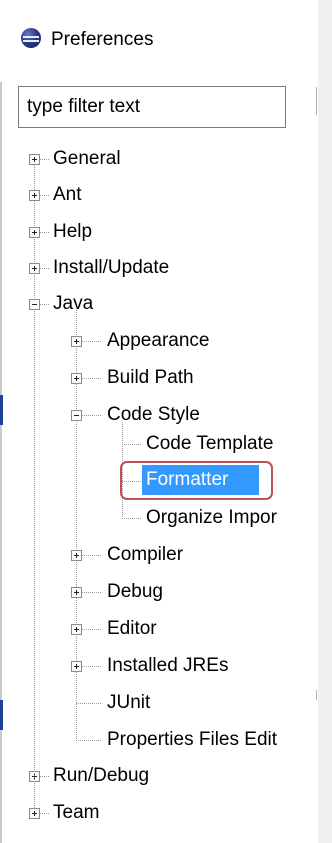 This screenshot has width=332, height=843. Describe the element at coordinates (76, 378) in the screenshot. I see `expand-build-path-icon` at that location.